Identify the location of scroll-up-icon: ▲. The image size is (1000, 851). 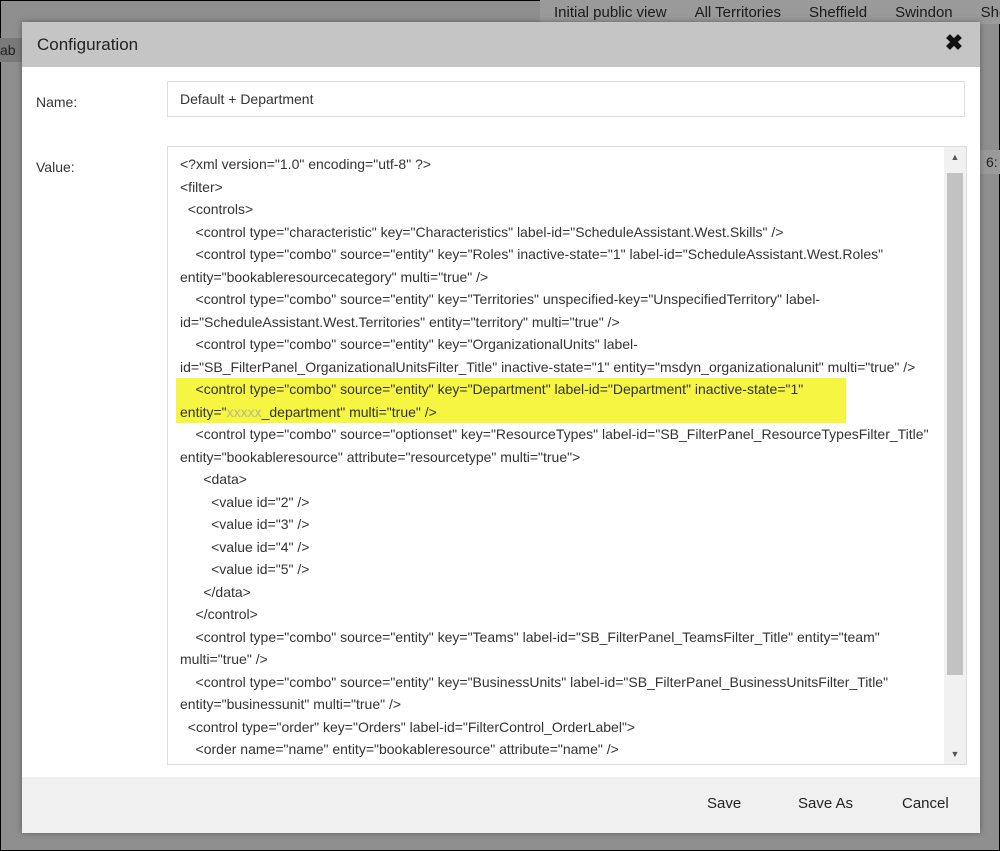
(955, 157).